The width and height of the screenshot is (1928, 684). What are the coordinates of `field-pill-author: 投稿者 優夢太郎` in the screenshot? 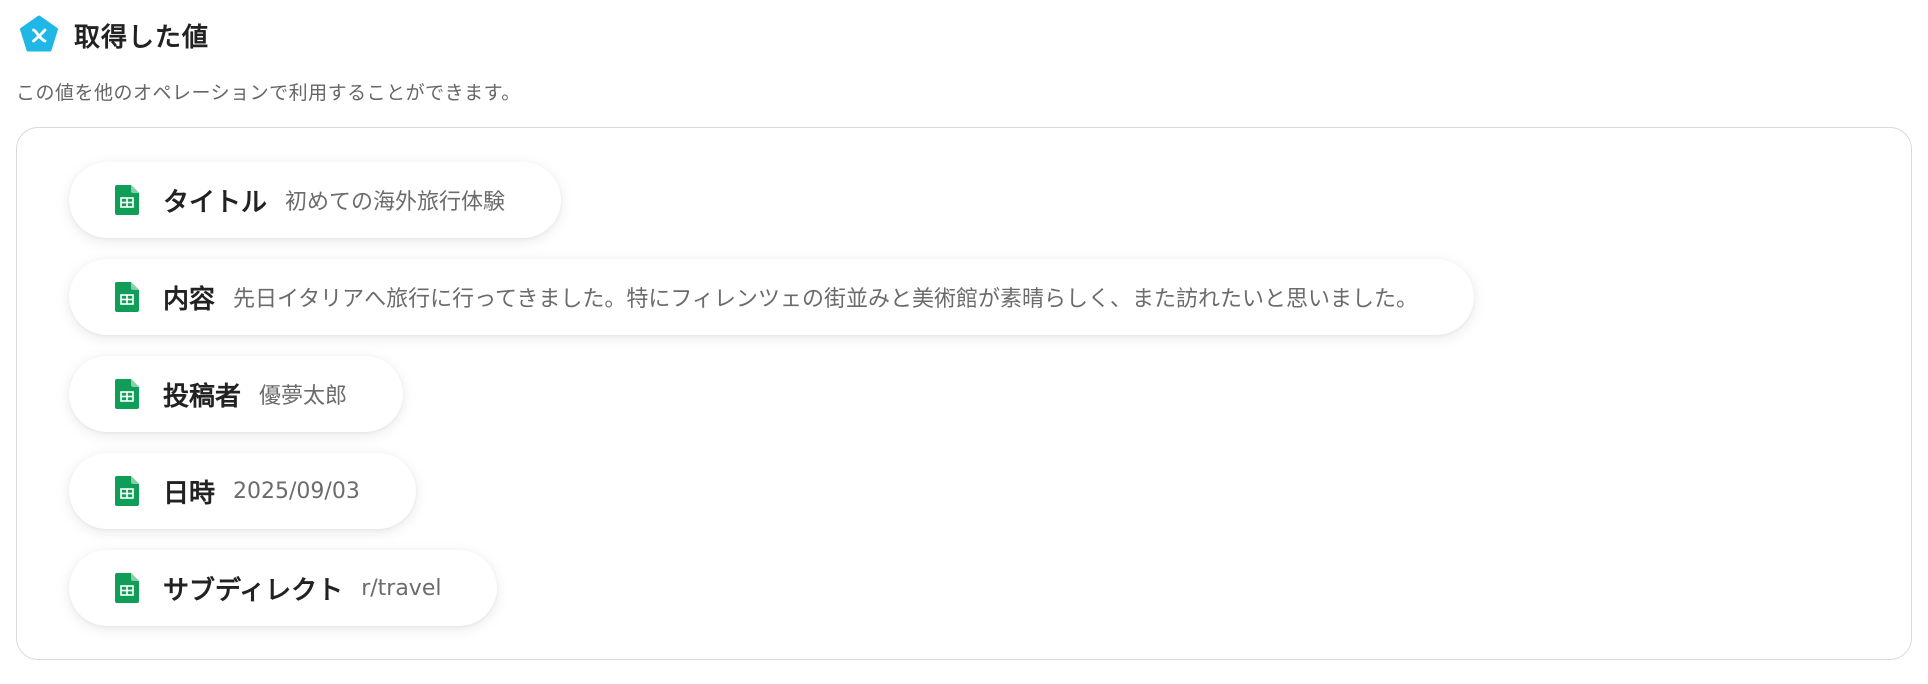 It's located at (236, 394).